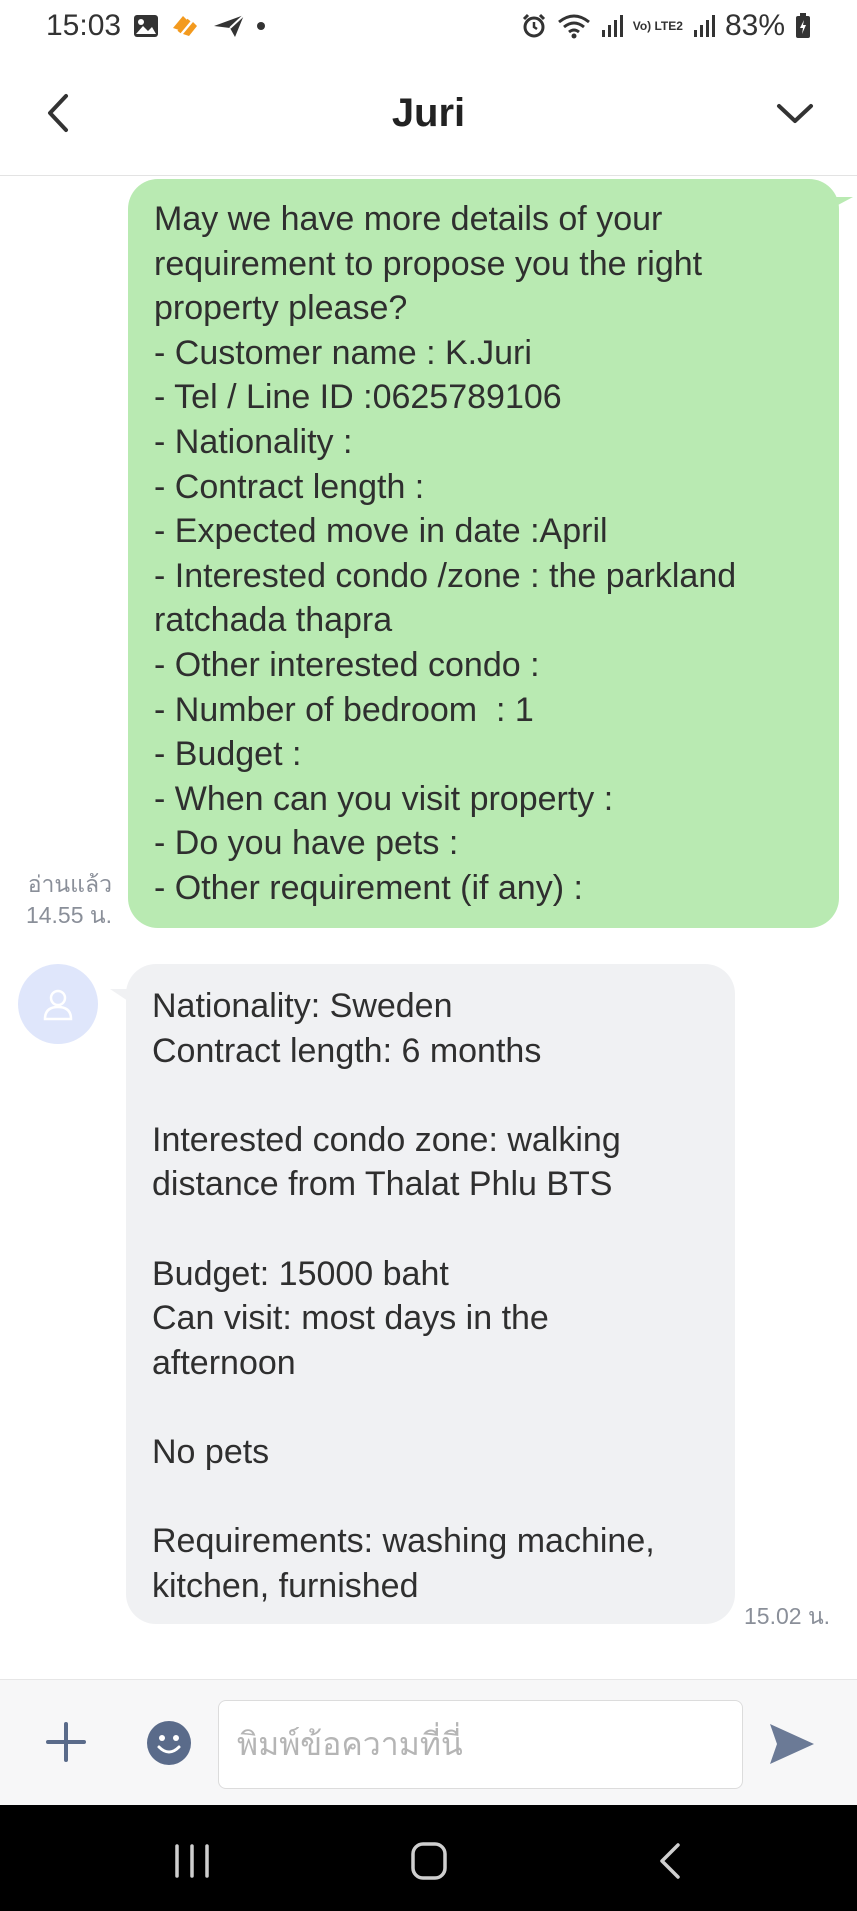 The image size is (857, 1911). I want to click on message-input-bar, so click(428, 1742).